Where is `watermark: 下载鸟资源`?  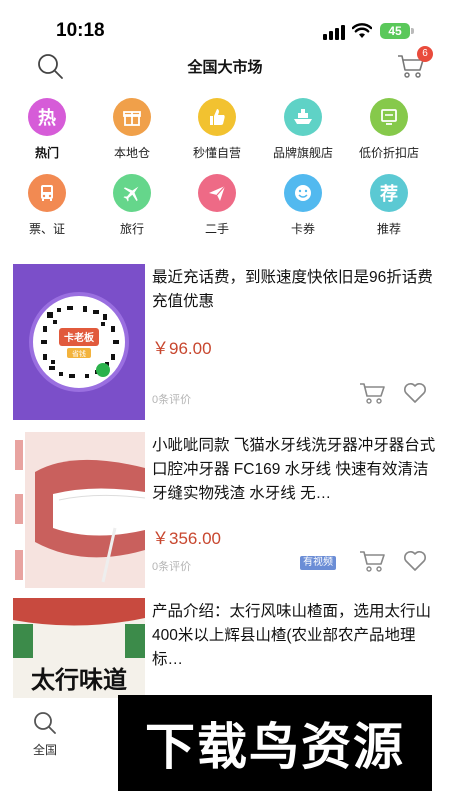 watermark: 下载鸟资源 is located at coordinates (275, 743).